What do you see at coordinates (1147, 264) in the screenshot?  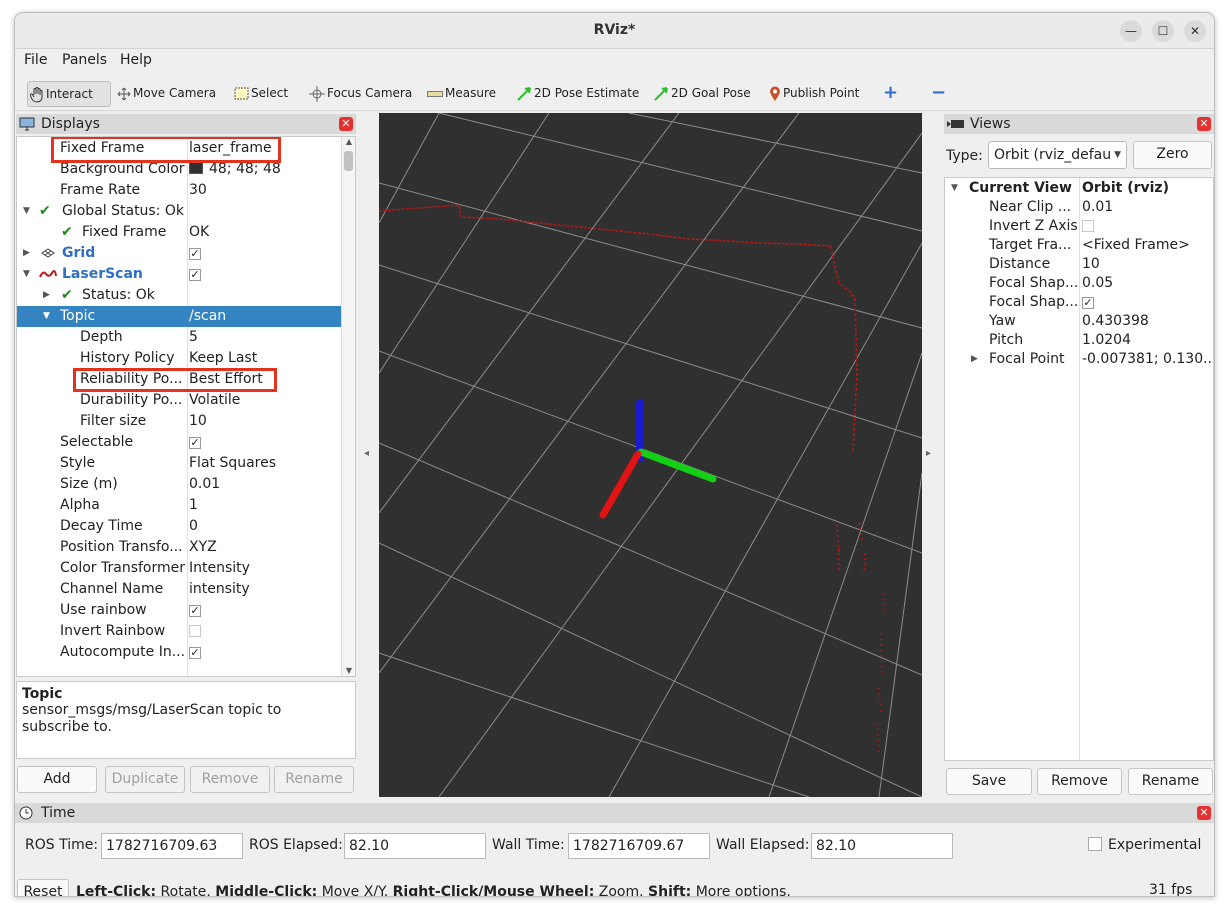 I see `view-prop-value: 10` at bounding box center [1147, 264].